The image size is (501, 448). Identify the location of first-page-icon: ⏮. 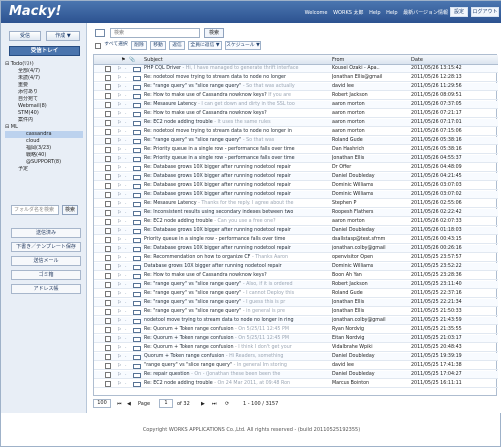
(119, 404).